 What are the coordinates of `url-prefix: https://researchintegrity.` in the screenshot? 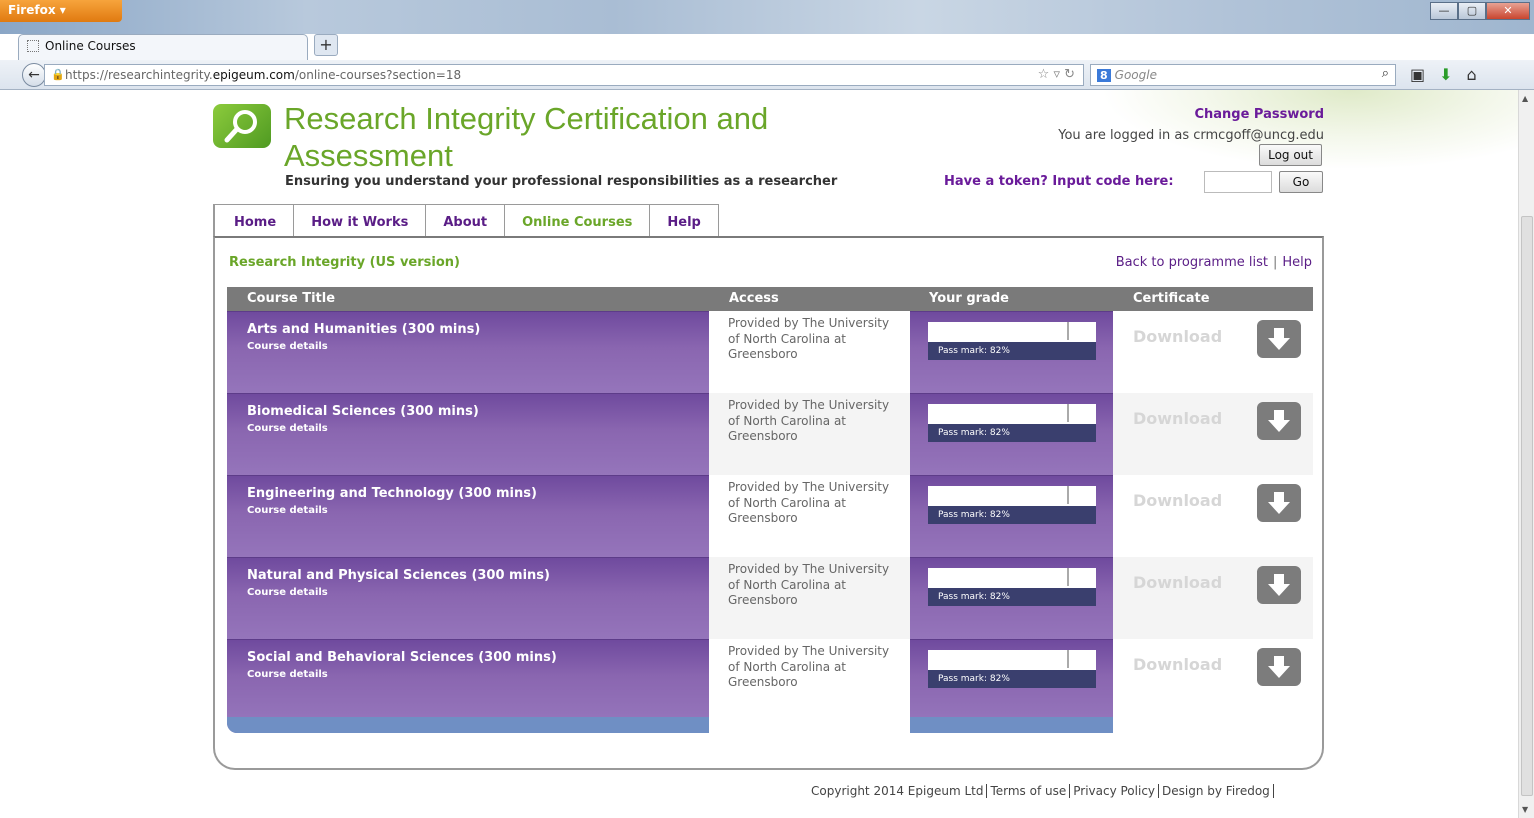 It's located at (139, 75).